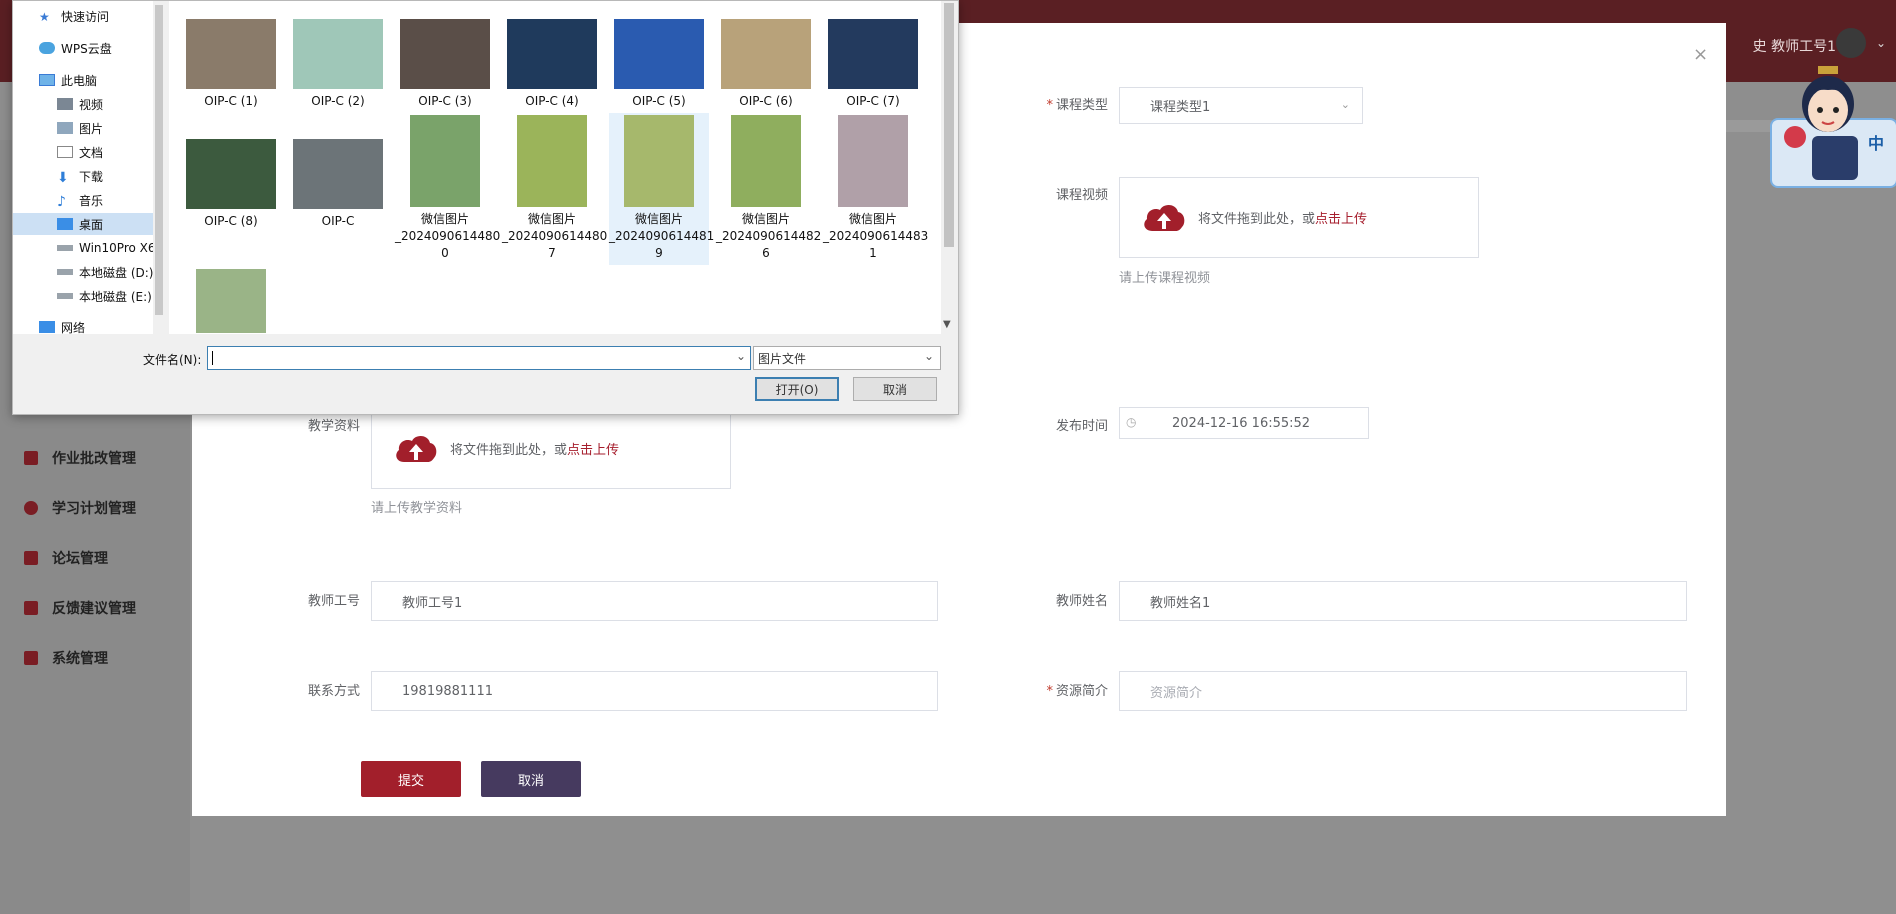 This screenshot has height=914, width=1896. Describe the element at coordinates (58, 104) in the screenshot. I see `nav-videos: 视频` at that location.